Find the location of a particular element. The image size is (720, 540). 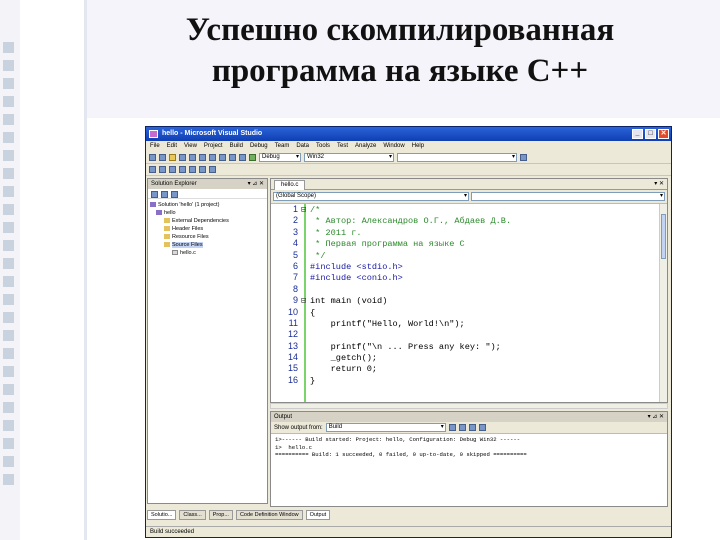

code-line: 1 ⊟/* is located at coordinates (465, 209).